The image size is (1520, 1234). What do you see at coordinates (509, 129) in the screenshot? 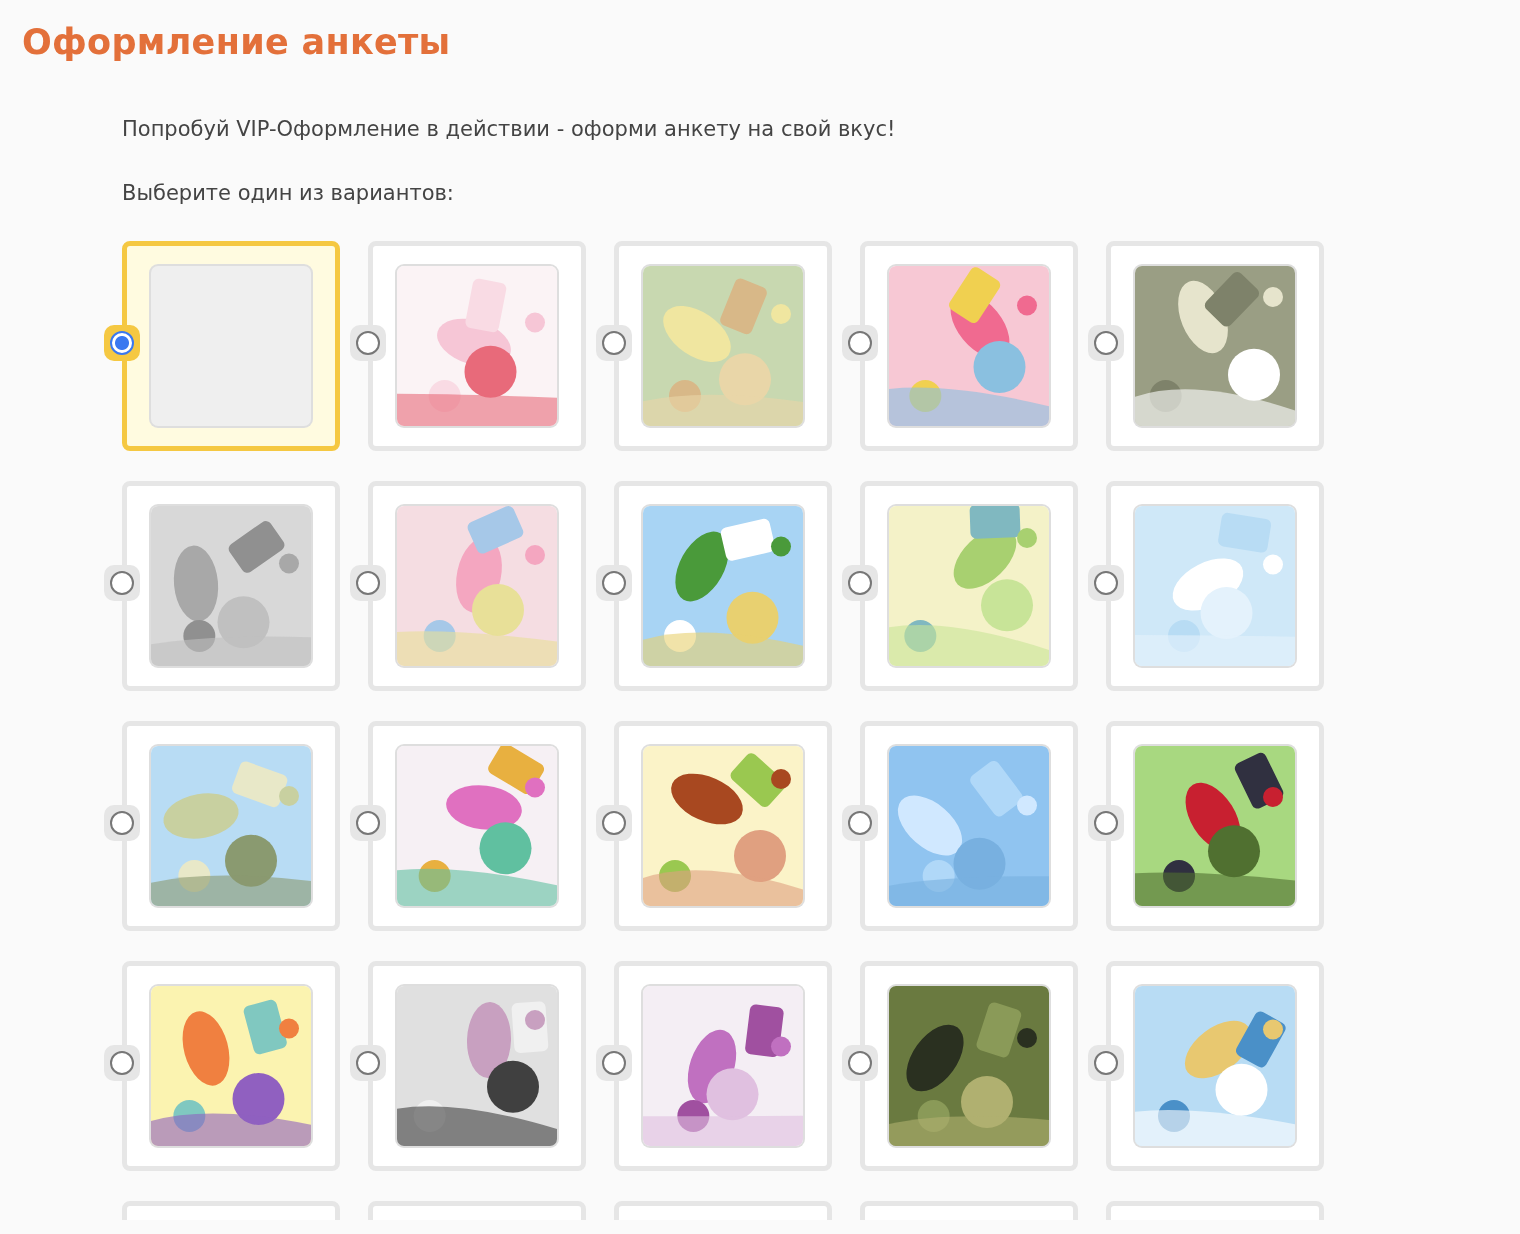
I see `intro-text: Попробуй VIP-Оформление в действии - оформи анкету на свой вкус!` at bounding box center [509, 129].